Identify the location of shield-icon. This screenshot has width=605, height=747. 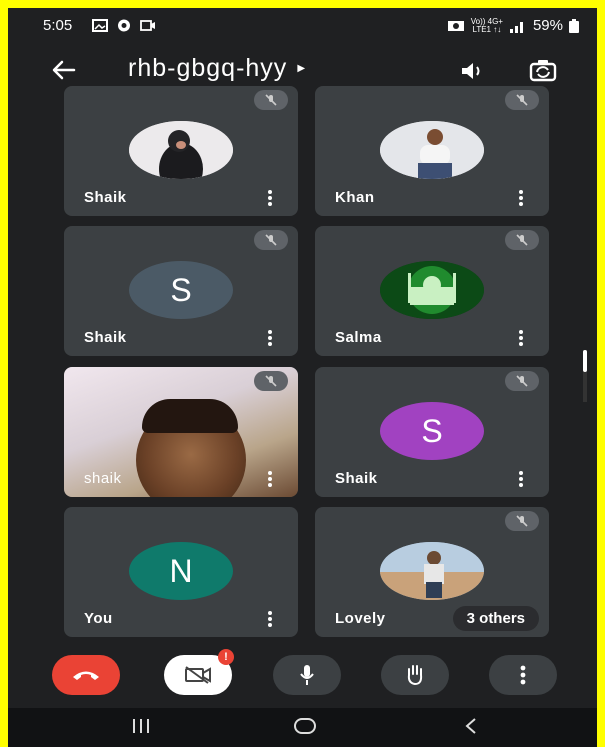
(124, 25).